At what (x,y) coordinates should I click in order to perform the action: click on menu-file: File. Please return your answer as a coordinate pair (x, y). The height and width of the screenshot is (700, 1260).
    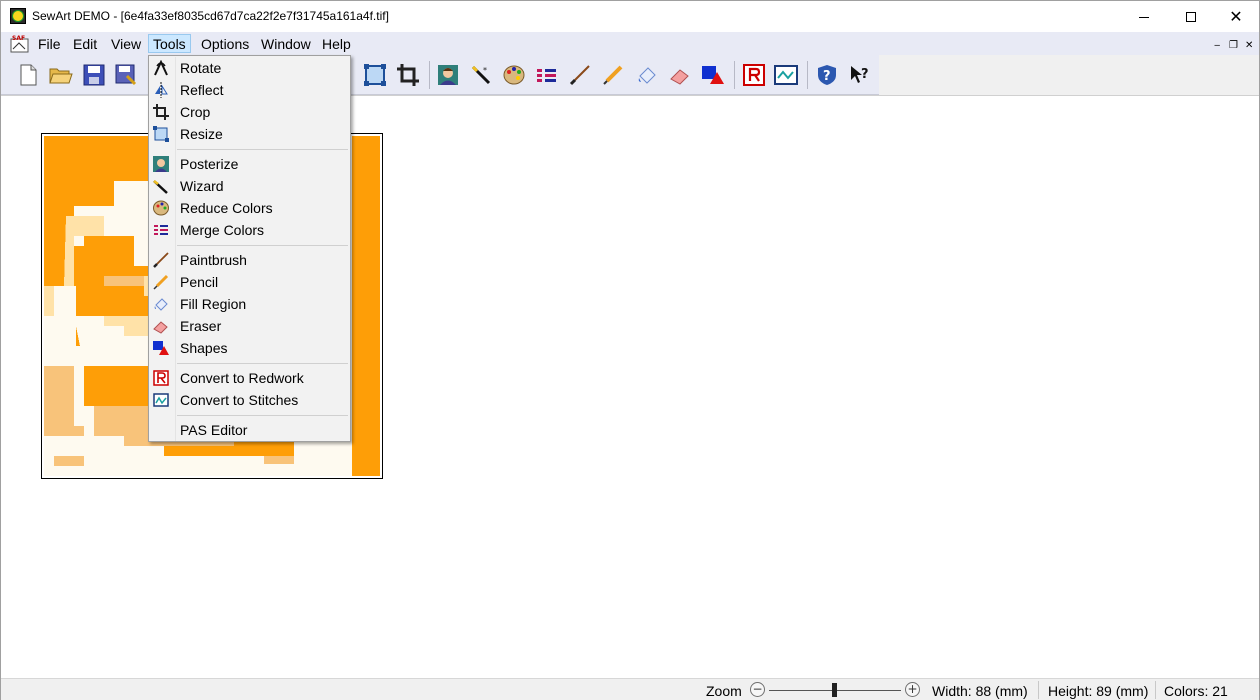
    Looking at the image, I should click on (49, 43).